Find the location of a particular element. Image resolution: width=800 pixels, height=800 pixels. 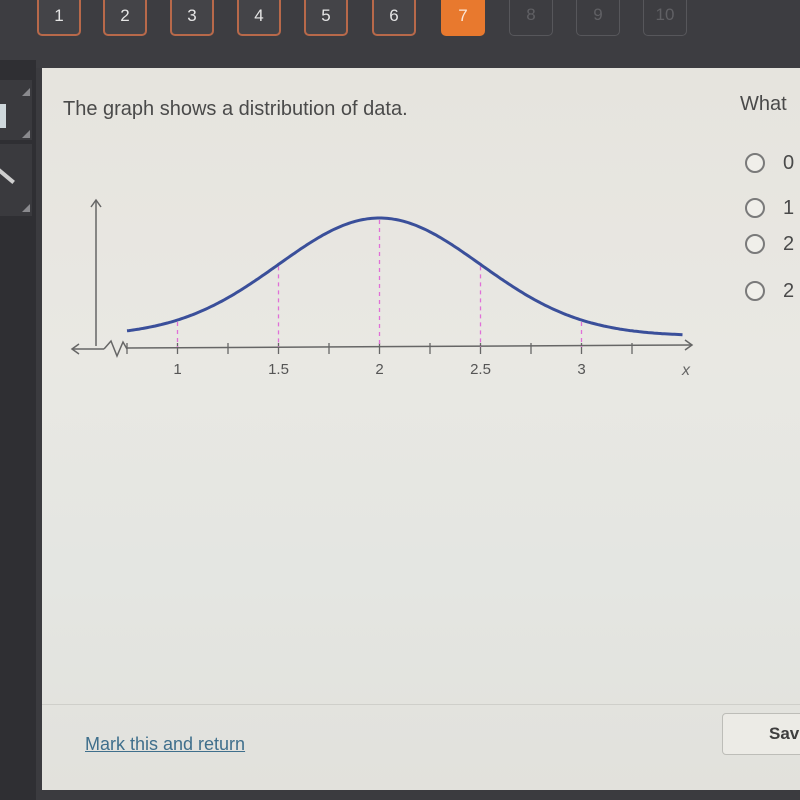

x-tick-label: 2.5 is located at coordinates (480, 369).